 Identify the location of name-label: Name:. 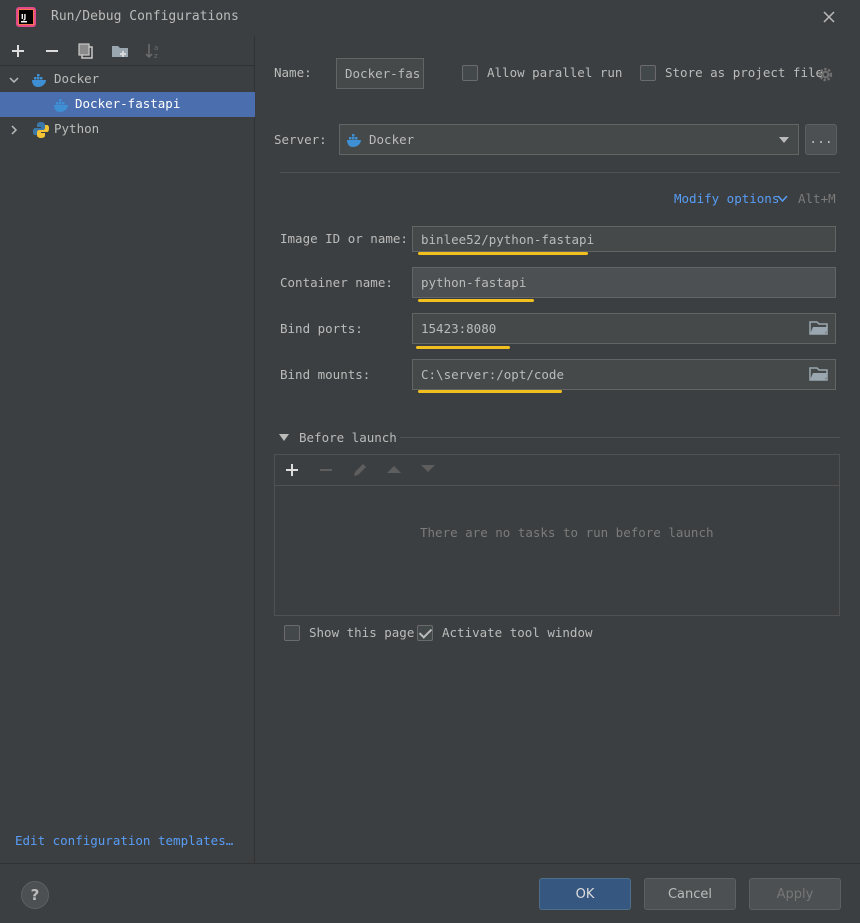
(293, 72).